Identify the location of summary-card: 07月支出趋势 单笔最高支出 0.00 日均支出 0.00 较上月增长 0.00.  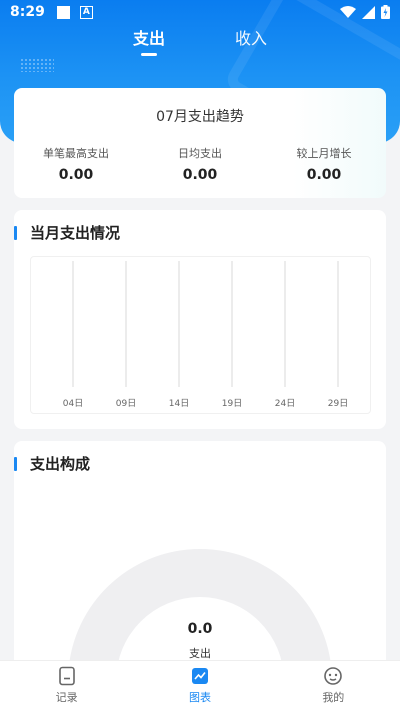
(200, 143).